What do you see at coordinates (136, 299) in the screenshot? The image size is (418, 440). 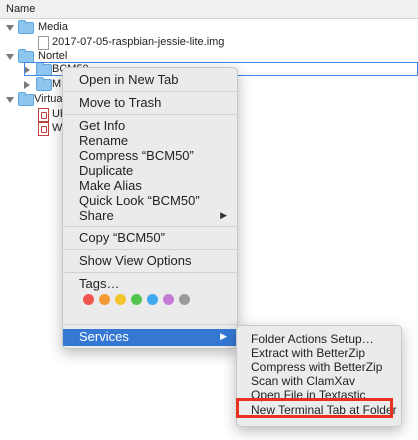 I see `tag-green-icon` at bounding box center [136, 299].